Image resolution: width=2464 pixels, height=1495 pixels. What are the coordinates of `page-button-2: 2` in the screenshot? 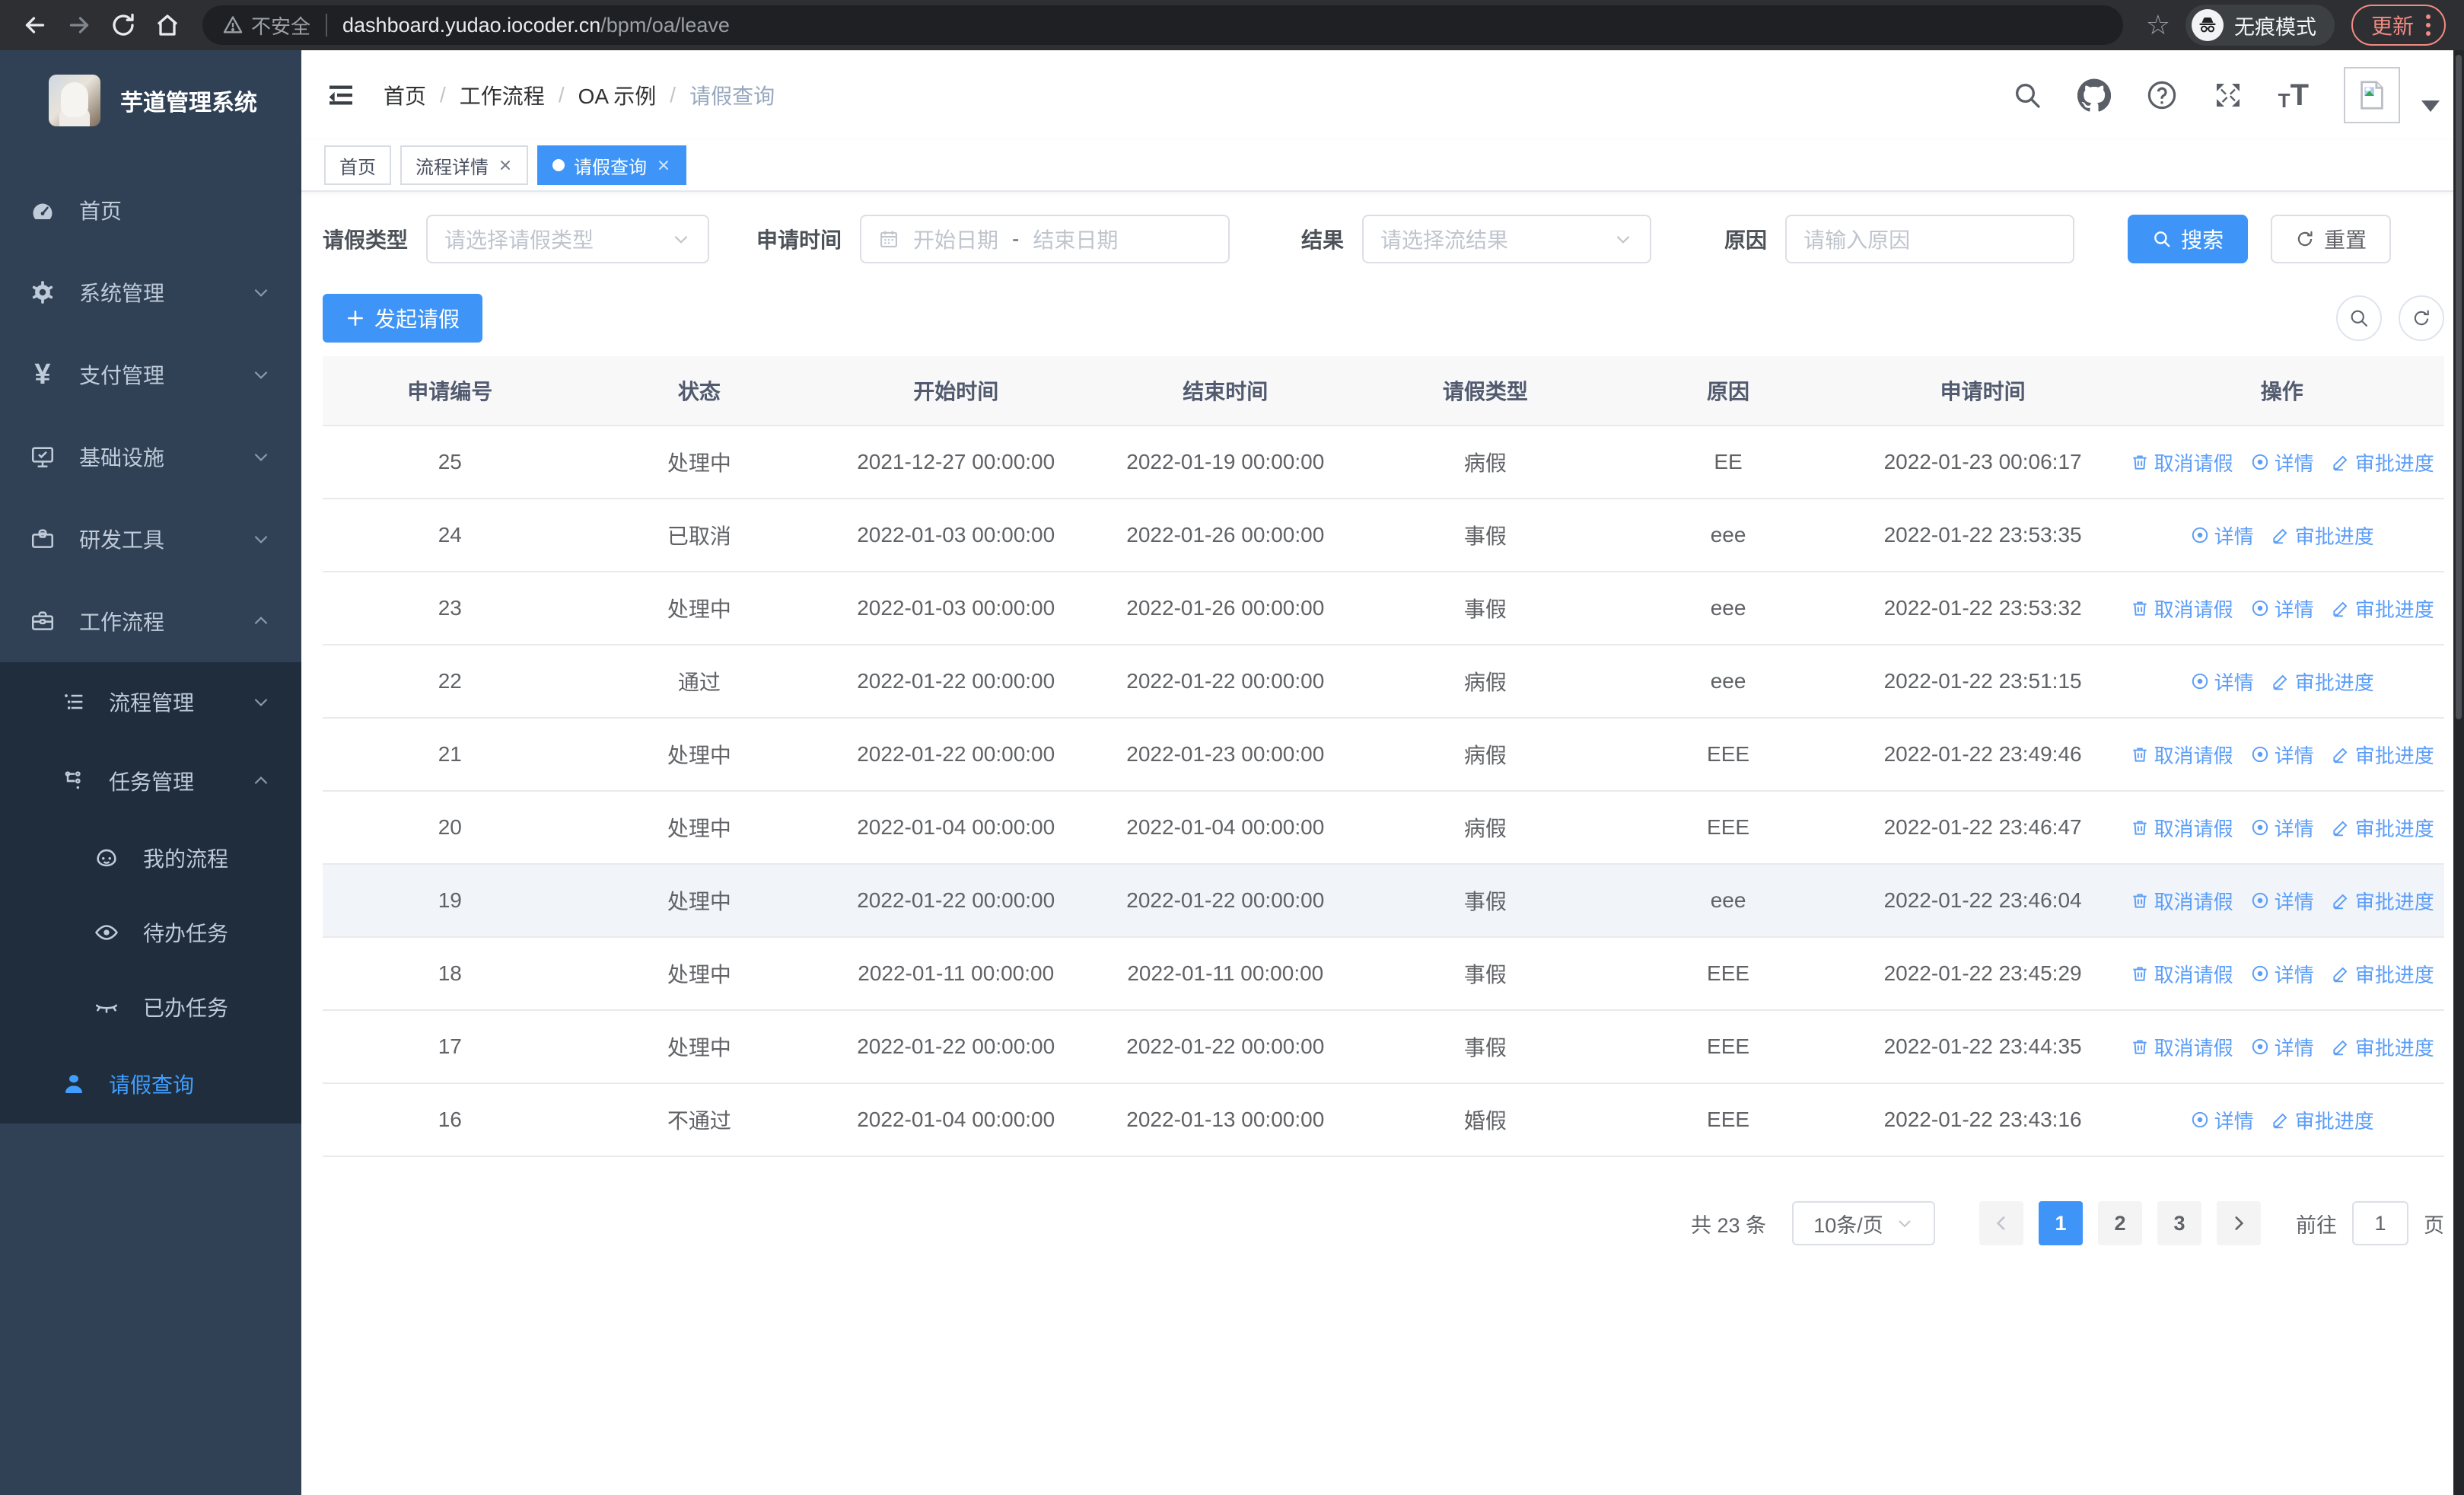 It's located at (2120, 1223).